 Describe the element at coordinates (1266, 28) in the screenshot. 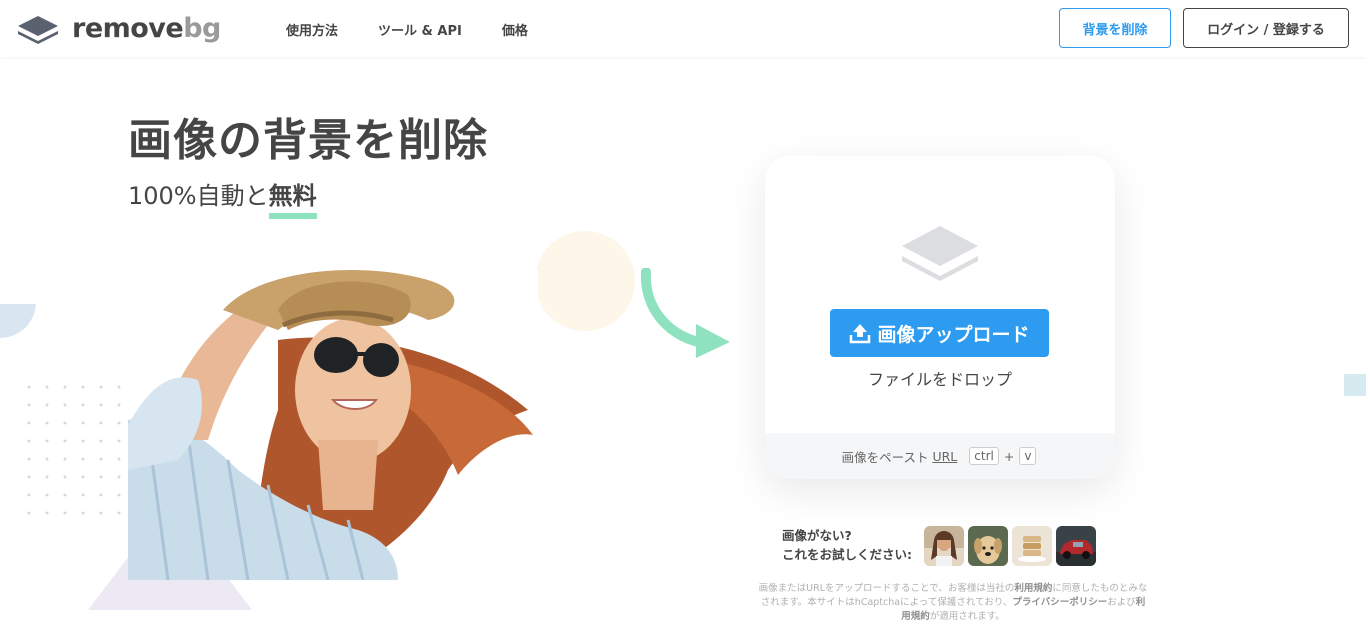

I see `login-signup-button: ログイン / 登録する` at that location.